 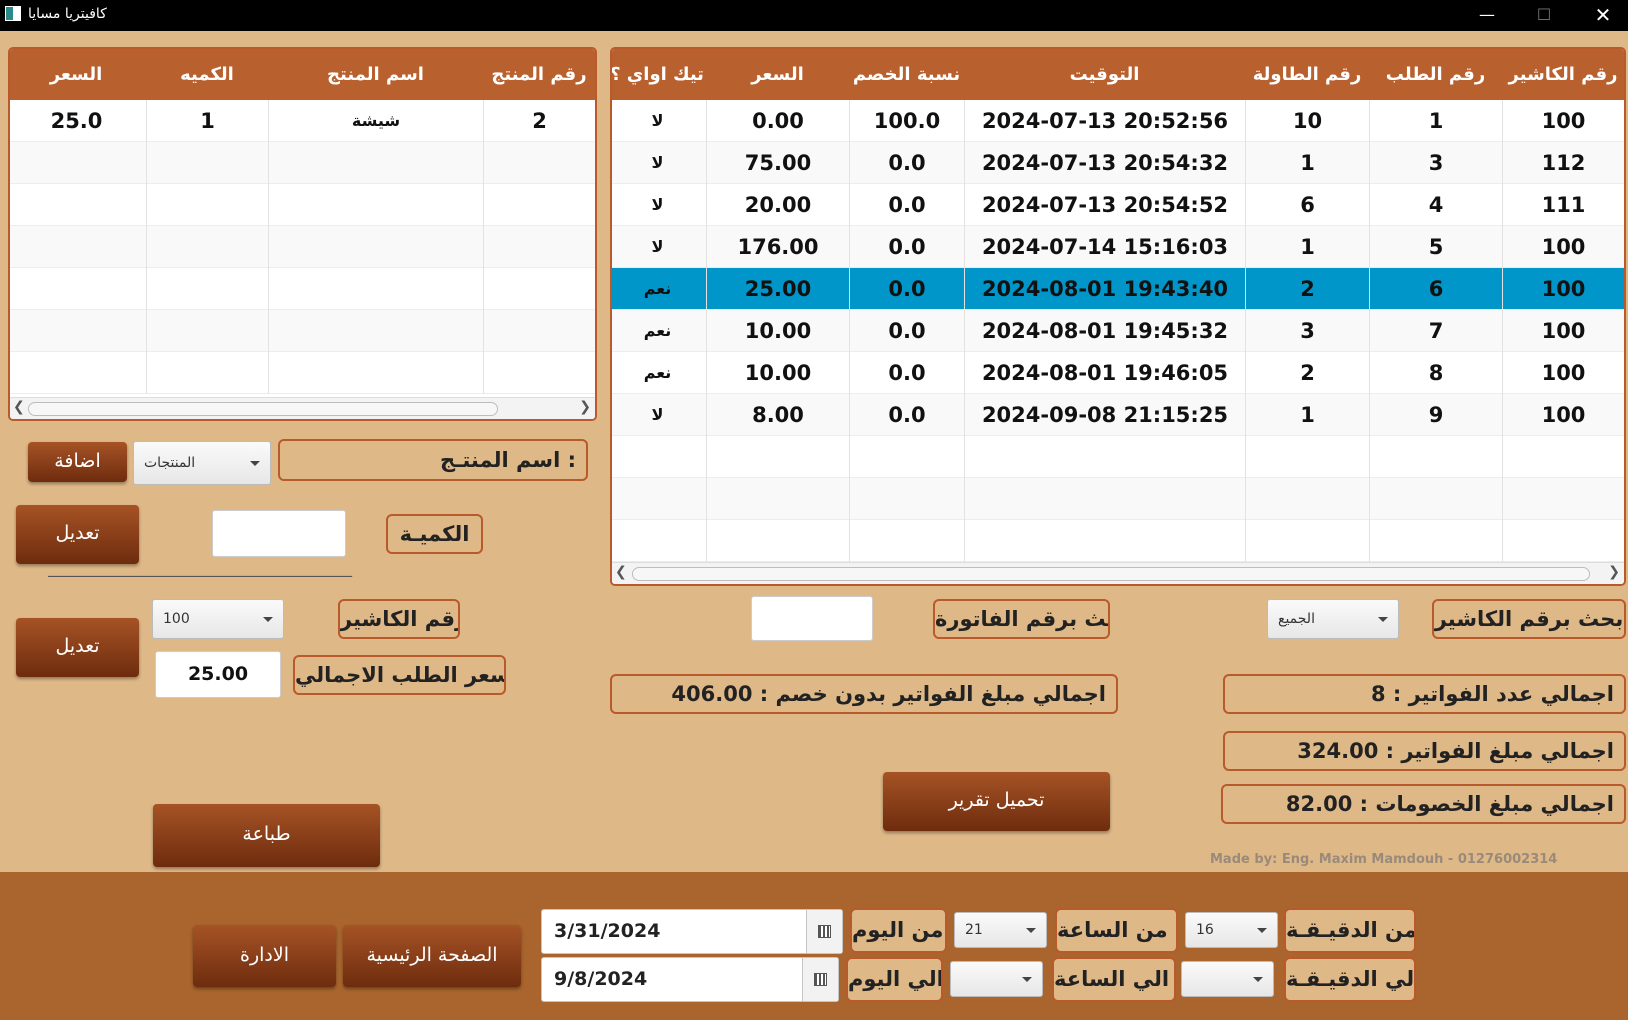 What do you see at coordinates (1307, 205) in the screenshot?
I see `table-cell: 6` at bounding box center [1307, 205].